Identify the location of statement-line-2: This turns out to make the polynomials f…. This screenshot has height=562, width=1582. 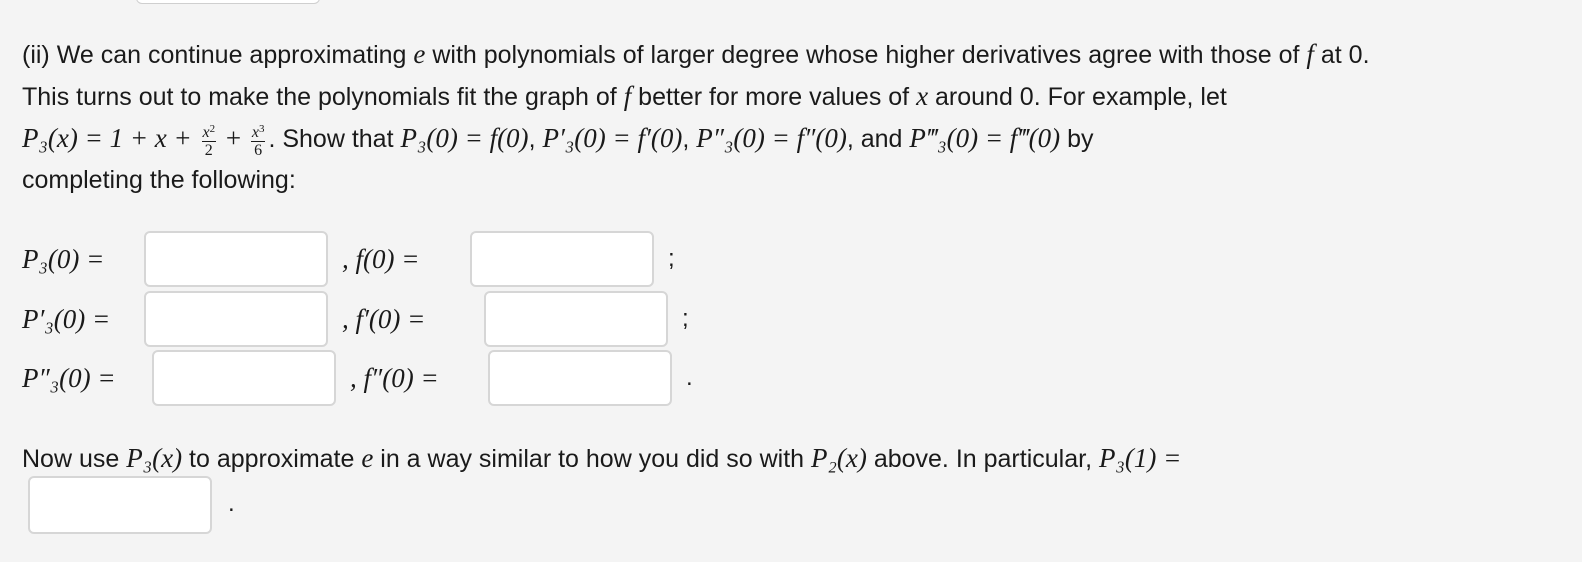
(792, 97).